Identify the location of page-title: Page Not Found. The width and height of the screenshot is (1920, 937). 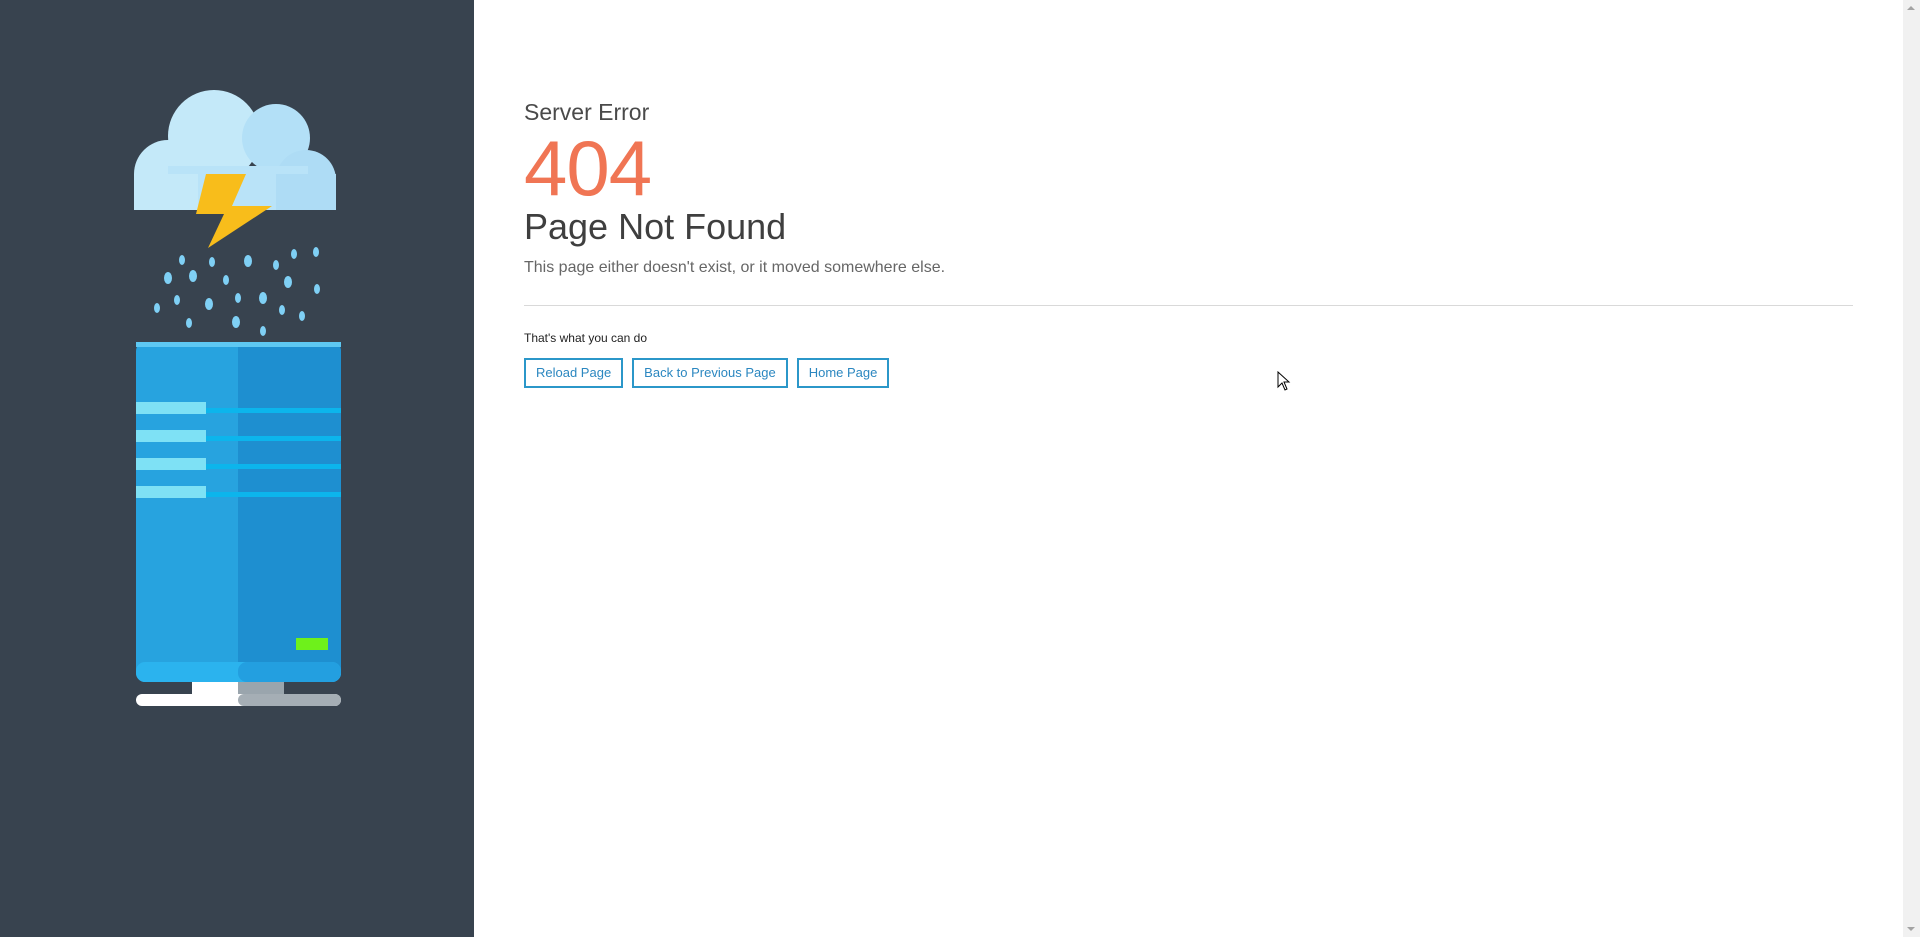
(655, 226).